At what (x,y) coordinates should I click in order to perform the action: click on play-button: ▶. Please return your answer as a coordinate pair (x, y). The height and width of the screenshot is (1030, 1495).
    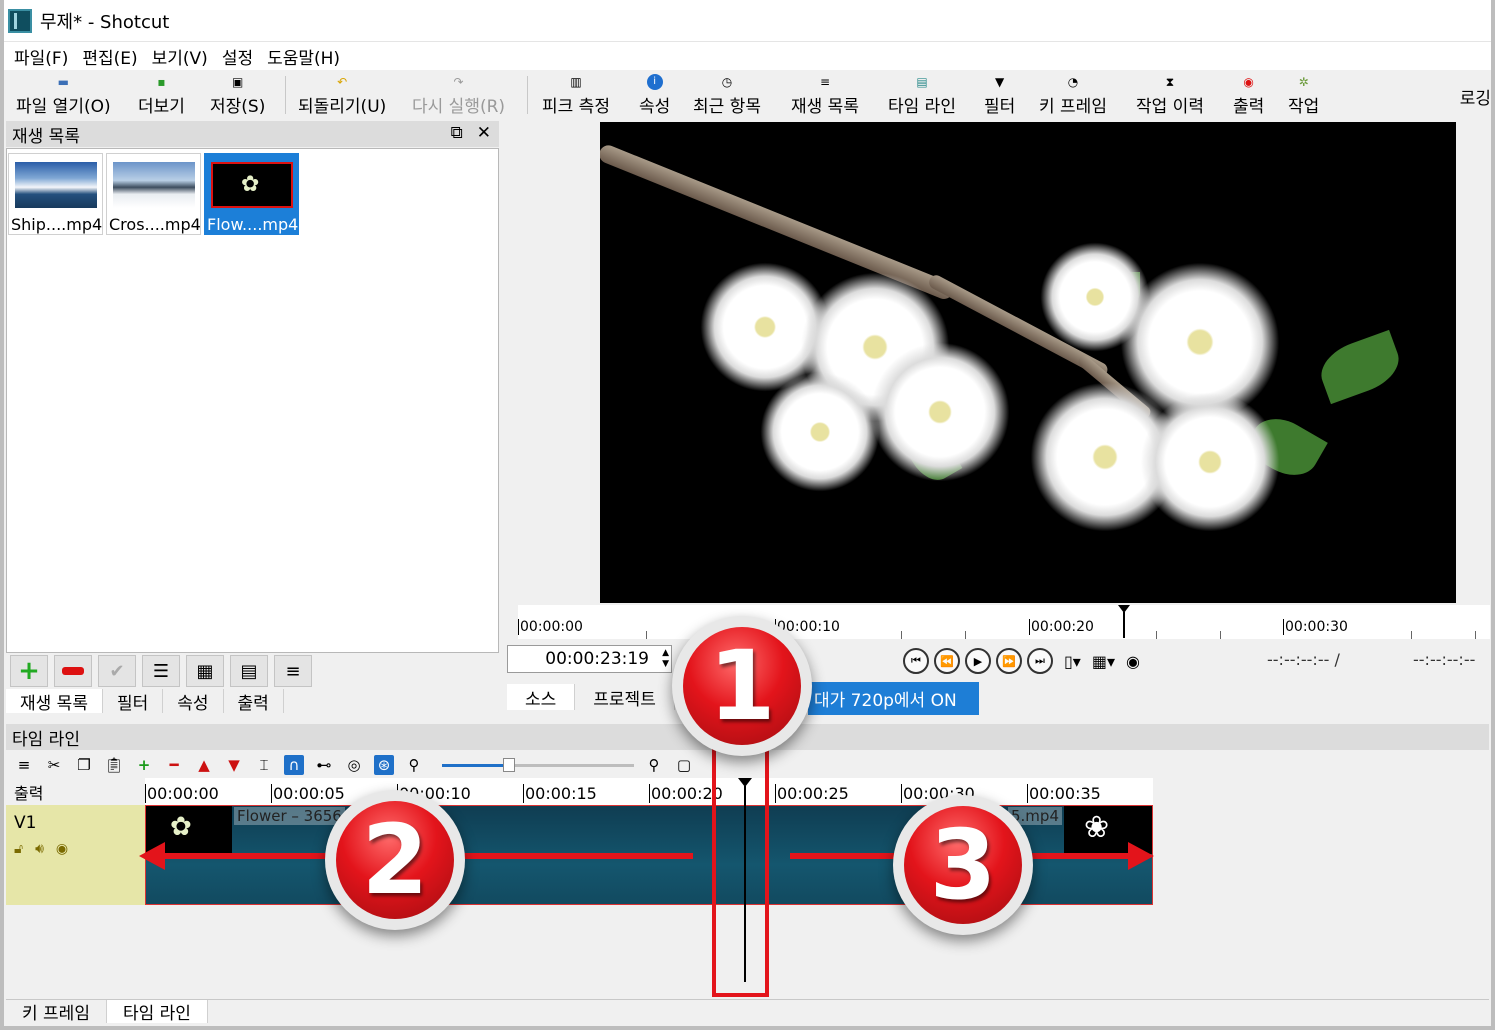
    Looking at the image, I should click on (978, 661).